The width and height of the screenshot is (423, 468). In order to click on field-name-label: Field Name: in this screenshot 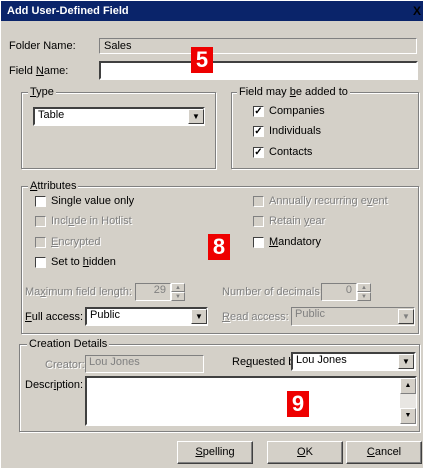, I will do `click(39, 71)`.